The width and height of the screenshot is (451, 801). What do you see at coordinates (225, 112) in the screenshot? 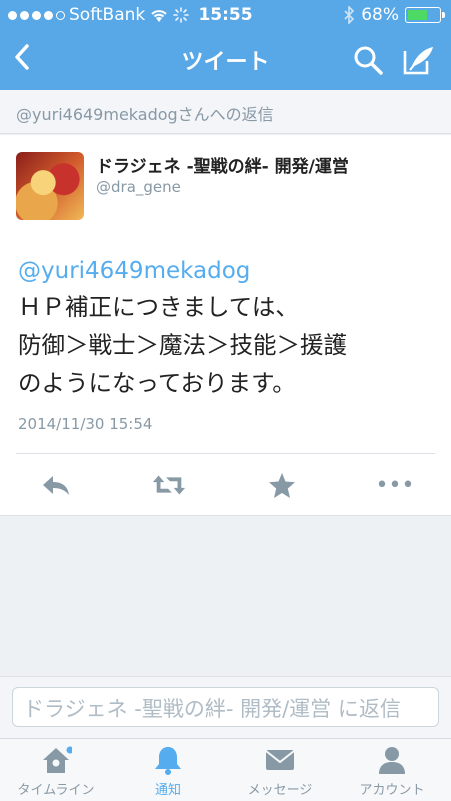
I see `reply-context: @yuri4649mekadogさんへの返信` at bounding box center [225, 112].